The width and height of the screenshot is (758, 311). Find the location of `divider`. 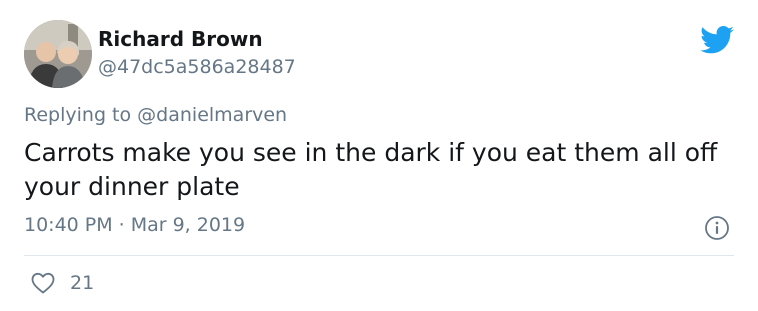

divider is located at coordinates (379, 255).